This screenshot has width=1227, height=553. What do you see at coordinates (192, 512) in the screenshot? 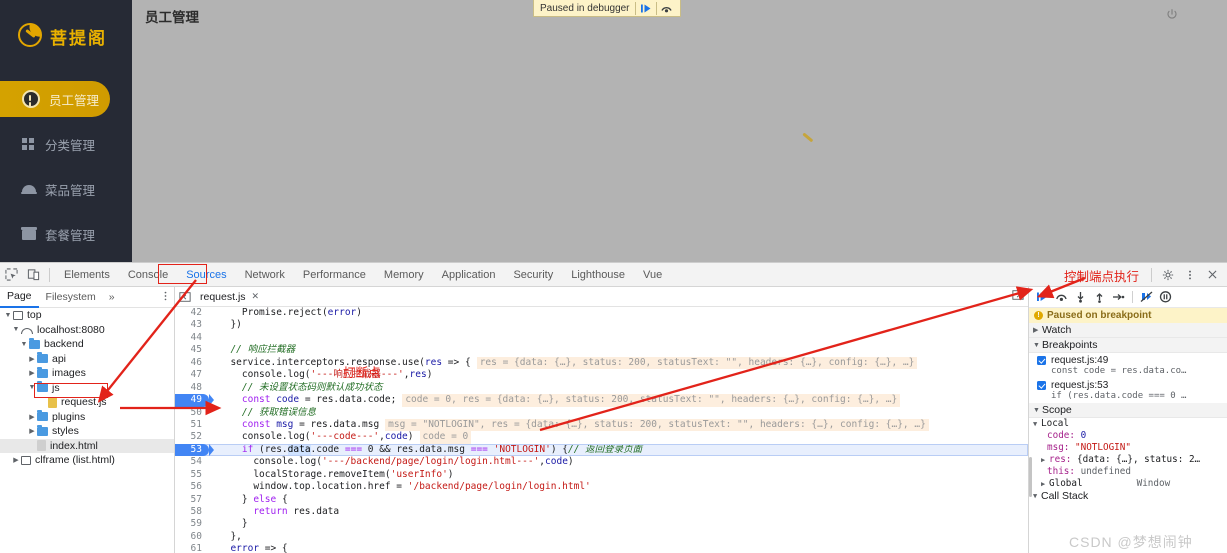
I see `line-number: 58` at bounding box center [192, 512].